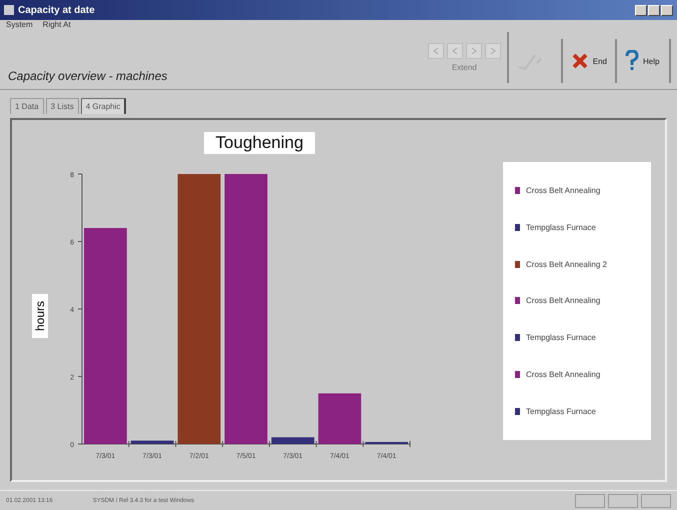  I want to click on chart-title: Toughening, so click(260, 143).